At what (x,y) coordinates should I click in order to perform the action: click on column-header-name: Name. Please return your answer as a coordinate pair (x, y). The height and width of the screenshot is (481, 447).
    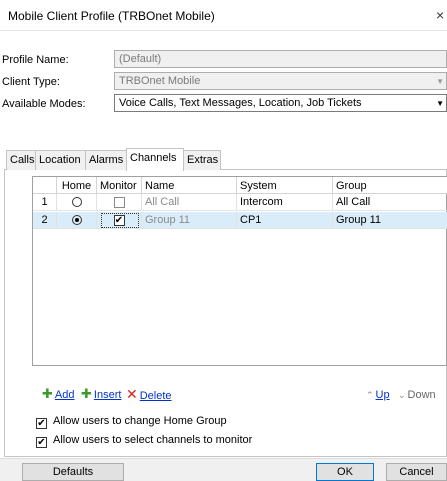
    Looking at the image, I should click on (189, 185).